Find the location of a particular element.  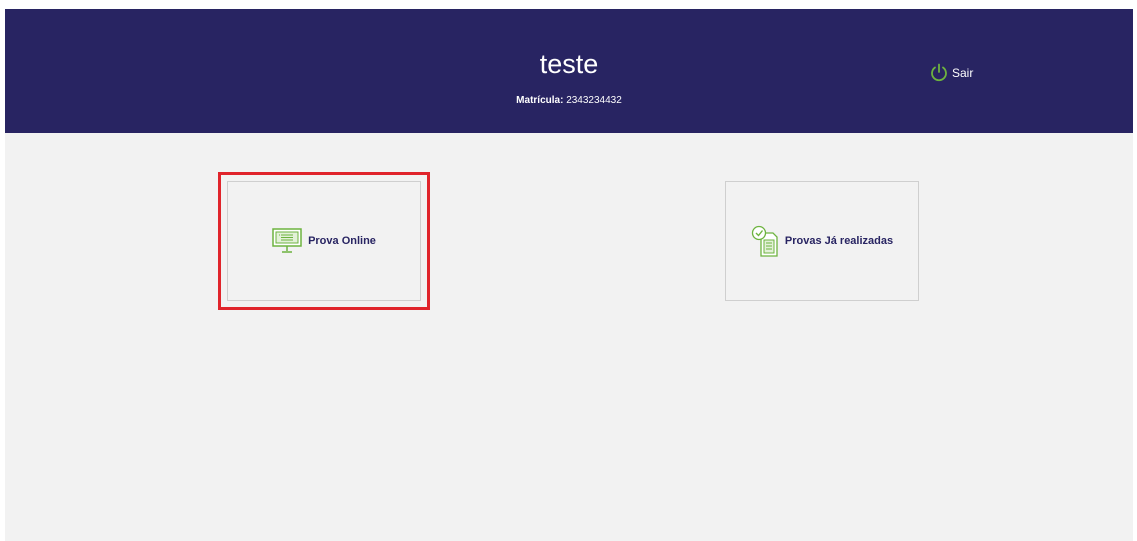

logout-button: Sair is located at coordinates (951, 73).